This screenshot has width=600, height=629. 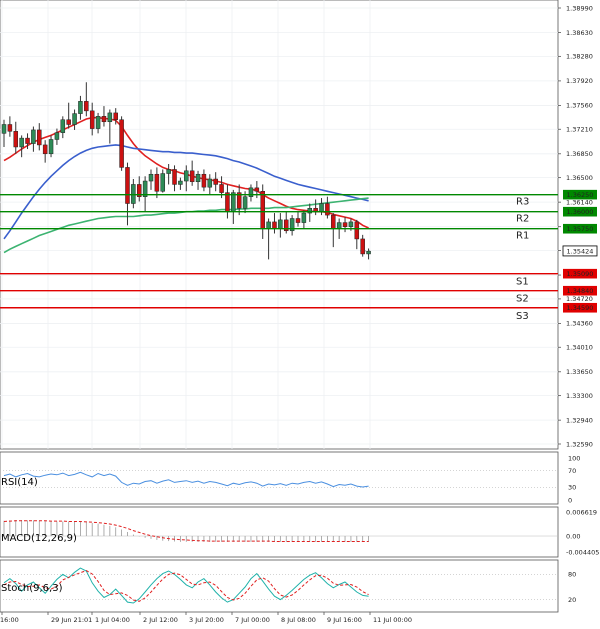 What do you see at coordinates (522, 299) in the screenshot?
I see `level-name-s2: S2` at bounding box center [522, 299].